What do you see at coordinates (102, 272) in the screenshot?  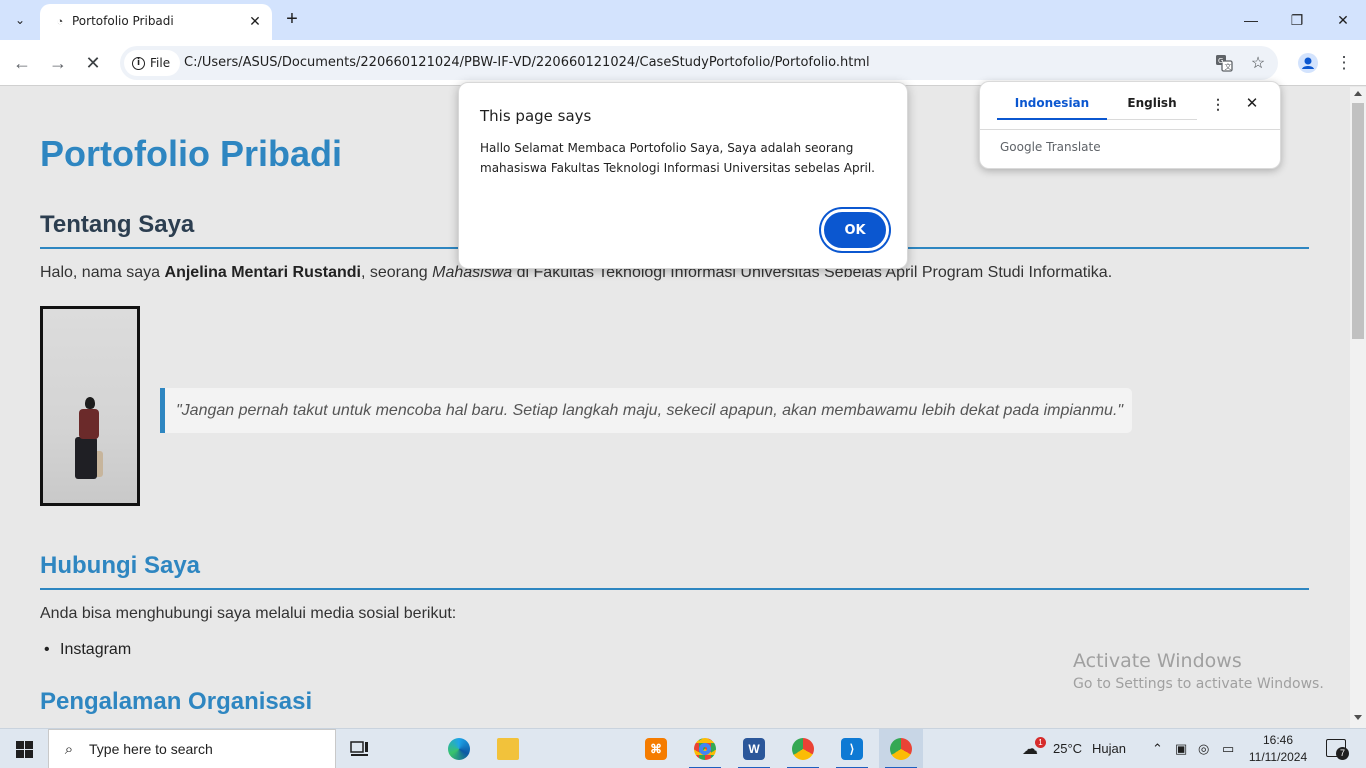 I see `intro-prefix: Halo, nama saya` at bounding box center [102, 272].